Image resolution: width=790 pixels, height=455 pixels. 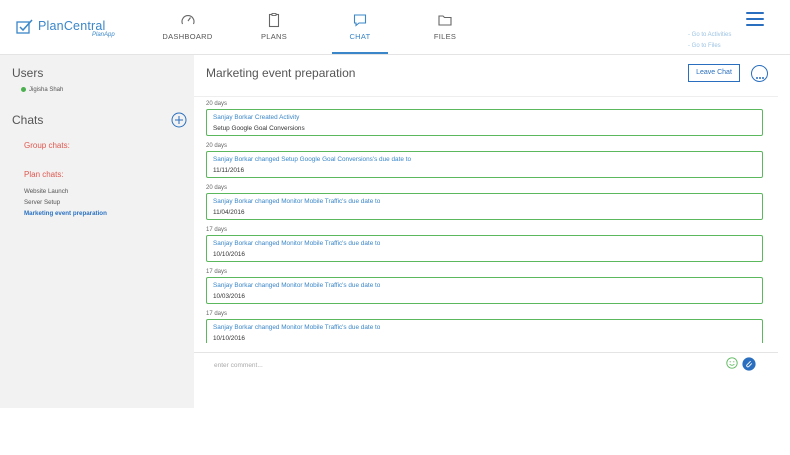 I want to click on comment-divider, so click(x=486, y=352).